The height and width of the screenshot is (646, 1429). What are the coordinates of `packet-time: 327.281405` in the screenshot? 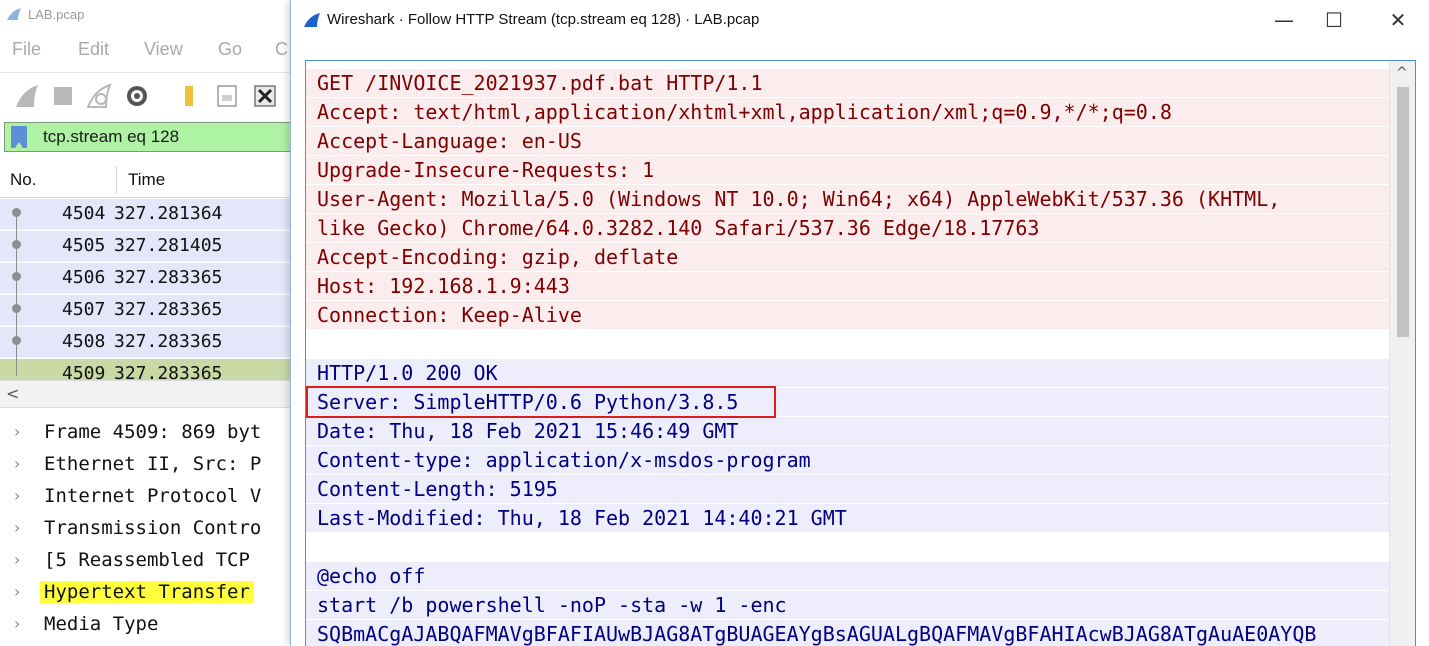 It's located at (168, 245).